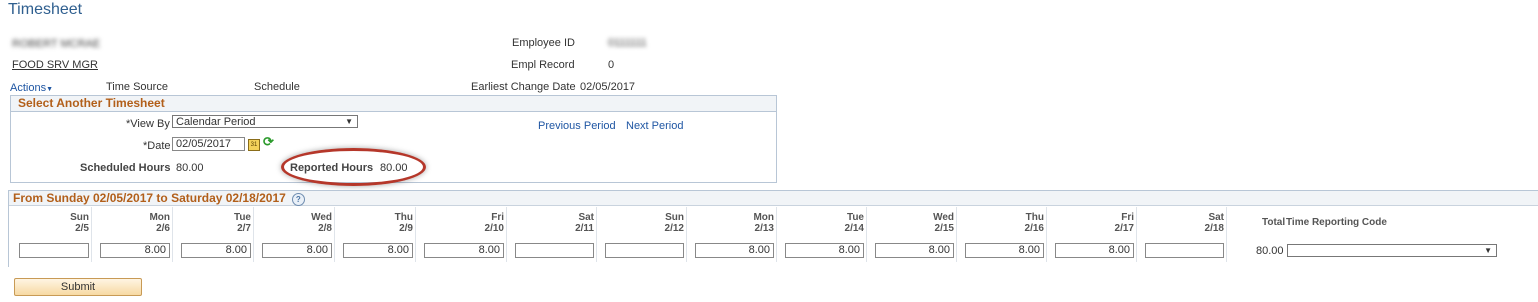 This screenshot has height=302, width=1538. I want to click on trc-label: Time Reporting Code, so click(1336, 222).